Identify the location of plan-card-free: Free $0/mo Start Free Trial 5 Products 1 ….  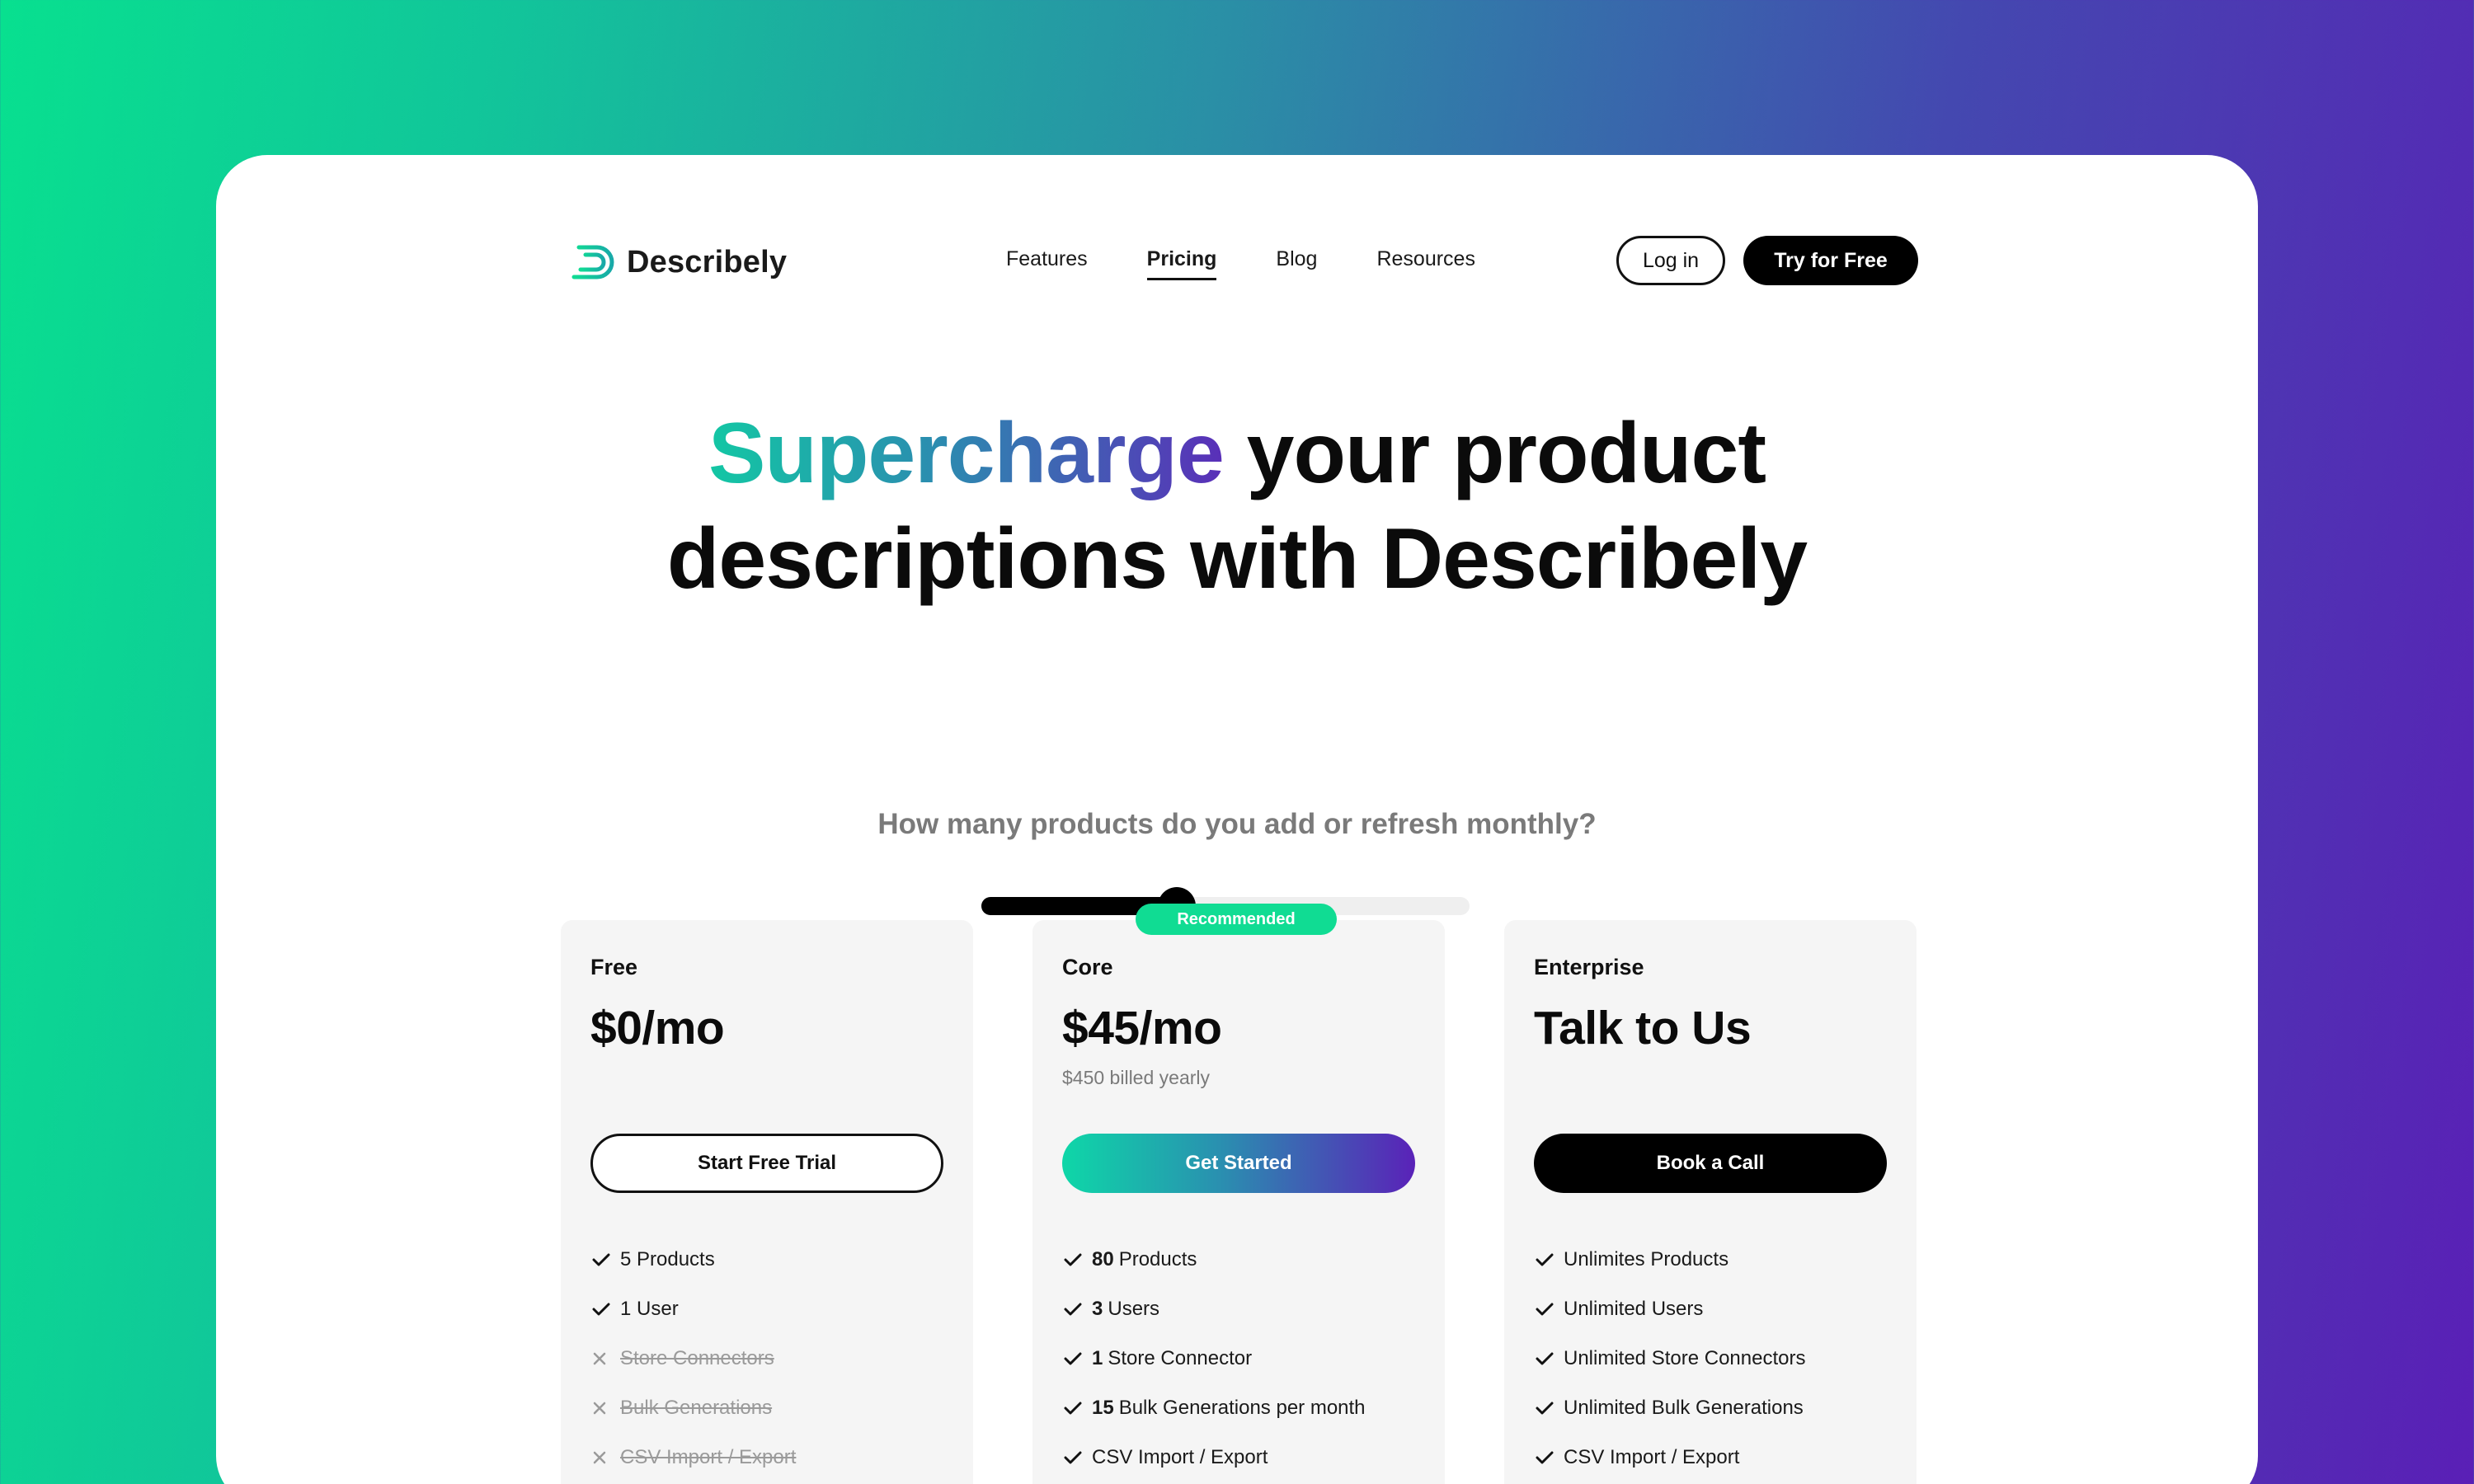
(767, 1202).